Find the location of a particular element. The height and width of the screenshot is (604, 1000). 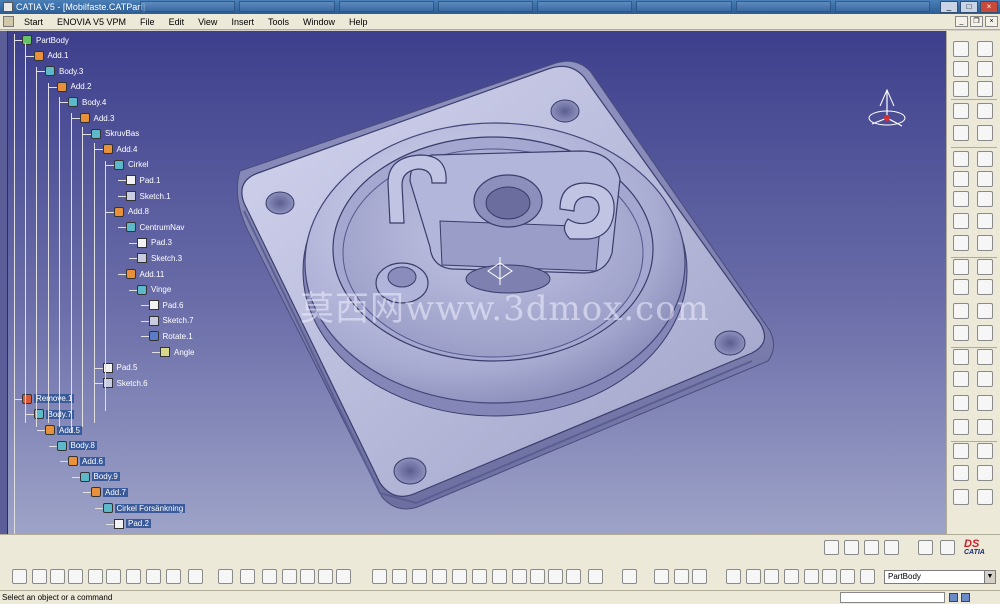

zoom-in-icon is located at coordinates (459, 576).